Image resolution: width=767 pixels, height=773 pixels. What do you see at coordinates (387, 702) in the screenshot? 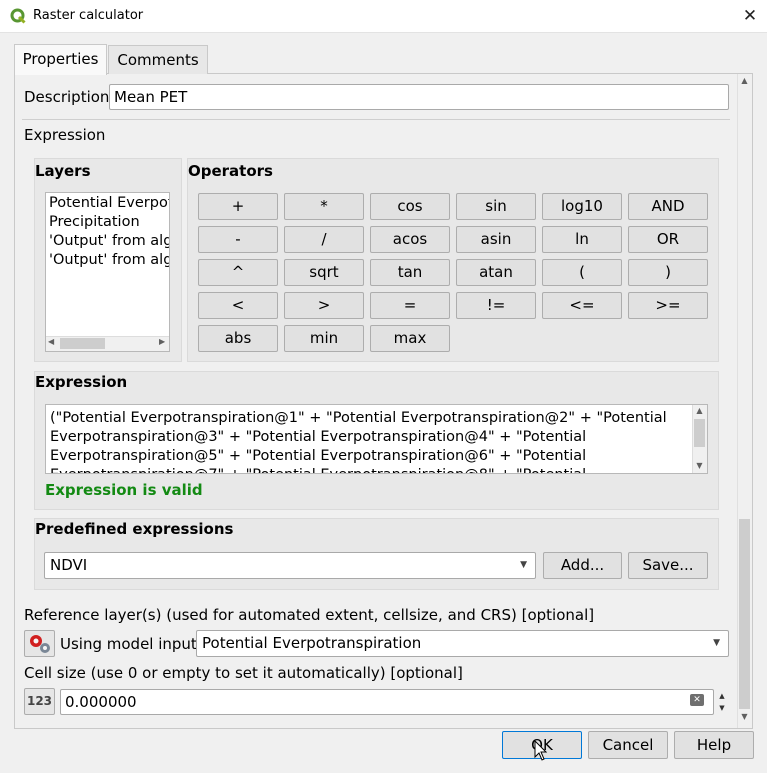
I see `cellsize-input: 0.000000` at bounding box center [387, 702].